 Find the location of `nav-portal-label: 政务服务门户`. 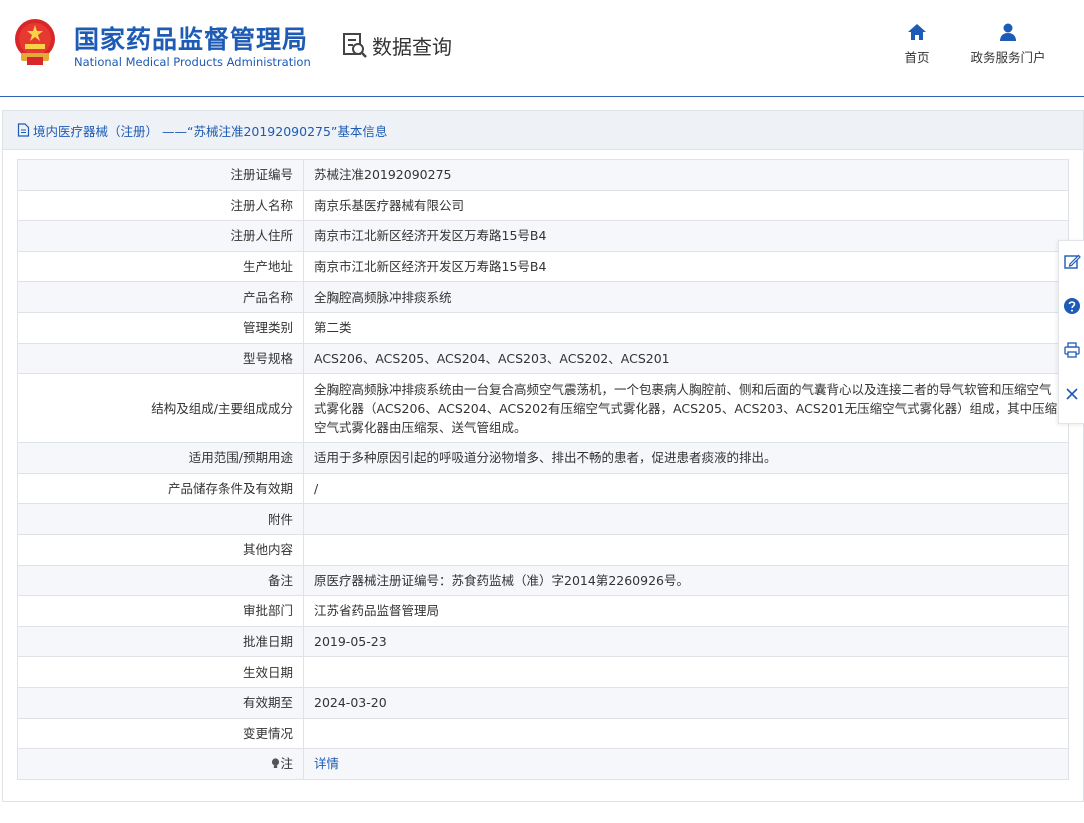

nav-portal-label: 政务服务门户 is located at coordinates (1008, 57).